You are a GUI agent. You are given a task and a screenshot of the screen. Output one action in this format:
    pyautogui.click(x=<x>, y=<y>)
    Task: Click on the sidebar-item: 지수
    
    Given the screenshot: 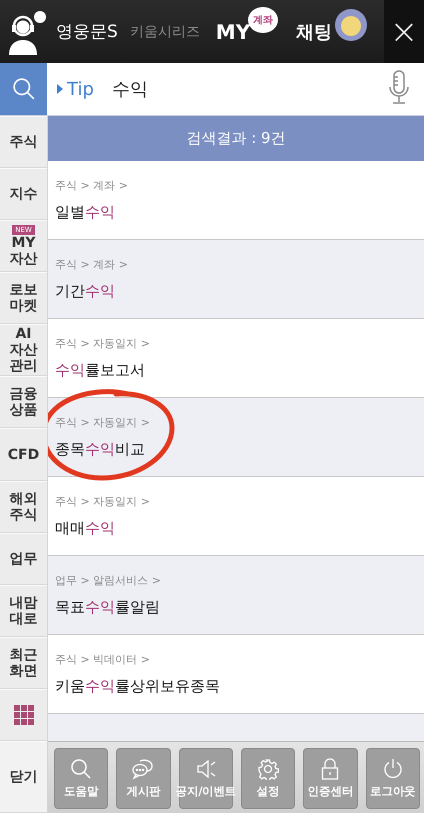 What is the action you would take?
    pyautogui.click(x=24, y=194)
    